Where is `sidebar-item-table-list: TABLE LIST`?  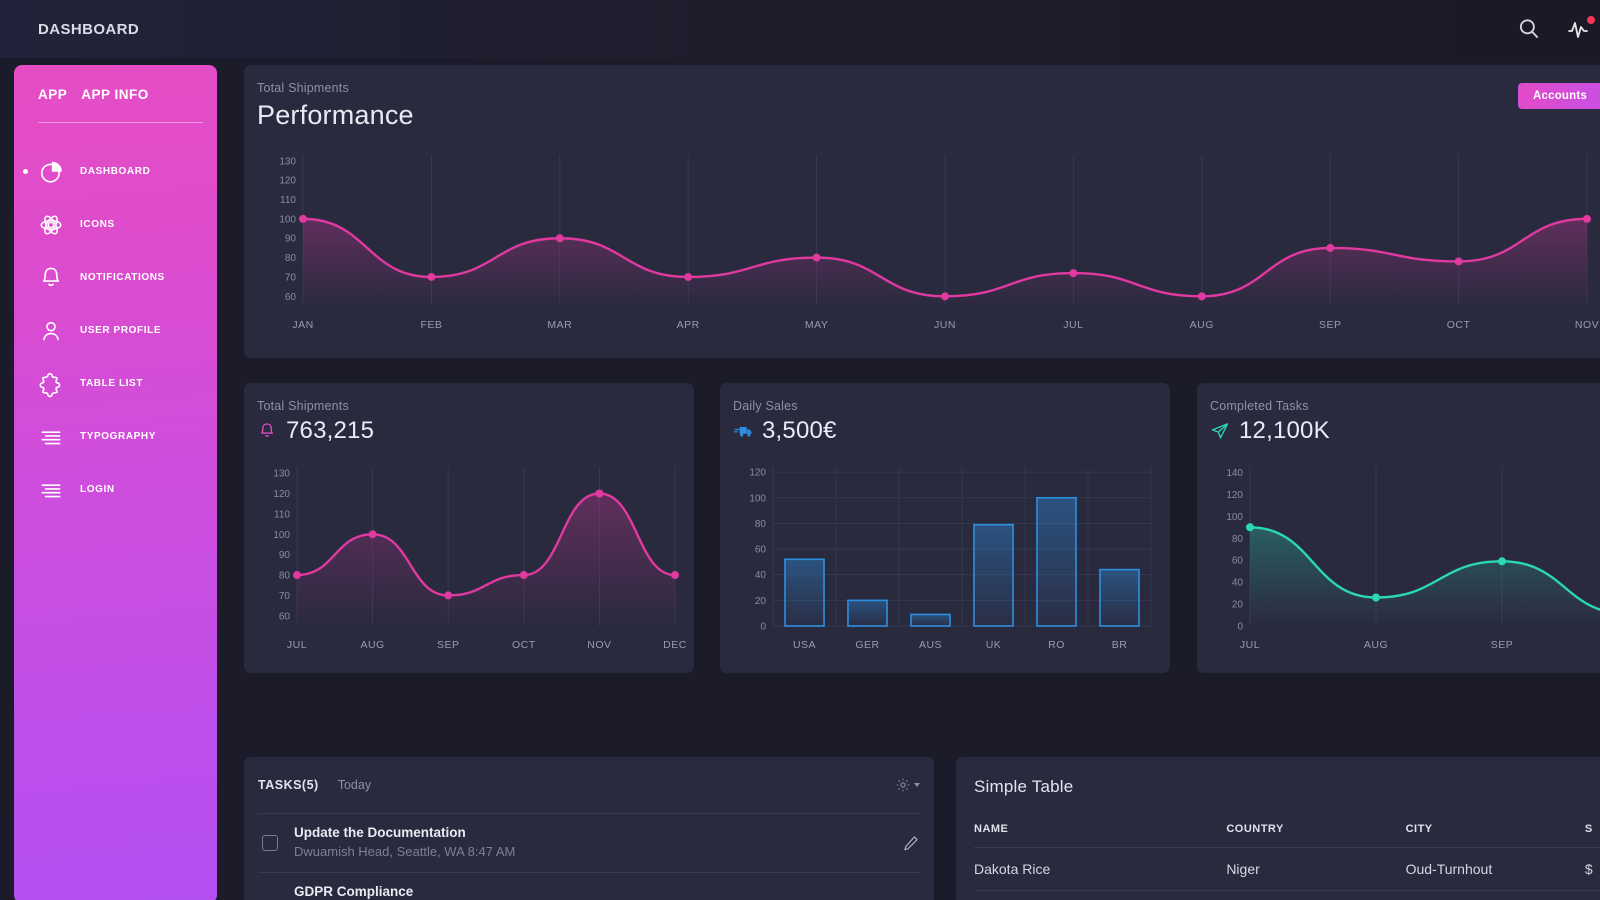
sidebar-item-table-list: TABLE LIST is located at coordinates (115, 383).